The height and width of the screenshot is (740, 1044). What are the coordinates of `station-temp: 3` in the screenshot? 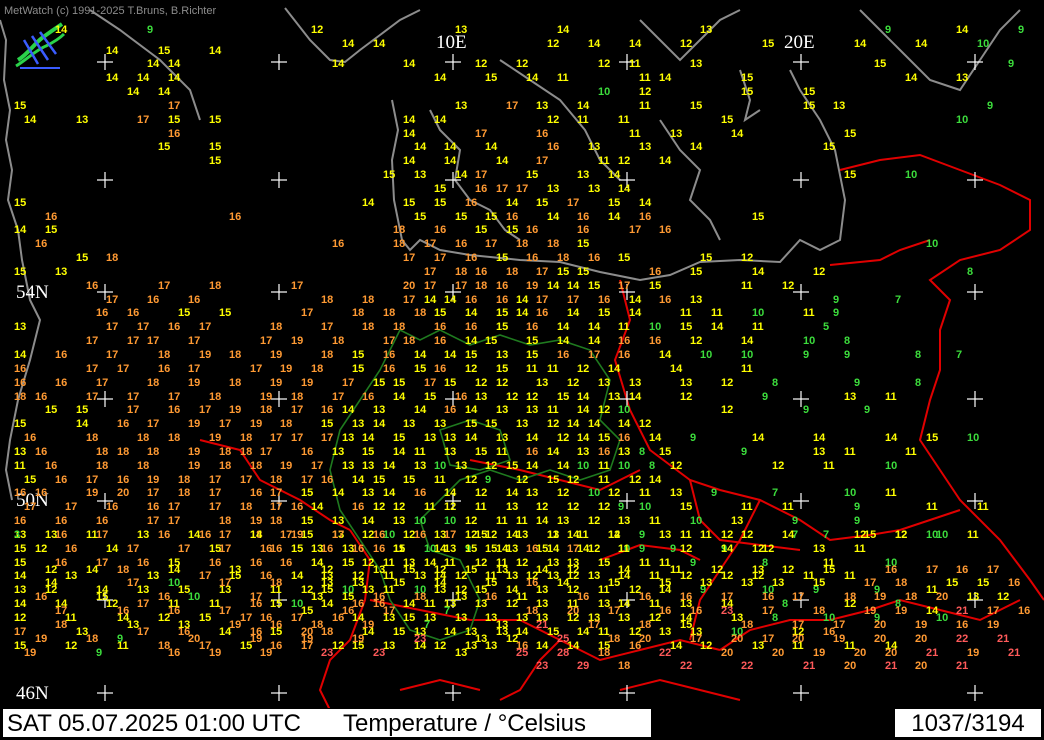 It's located at (17, 535).